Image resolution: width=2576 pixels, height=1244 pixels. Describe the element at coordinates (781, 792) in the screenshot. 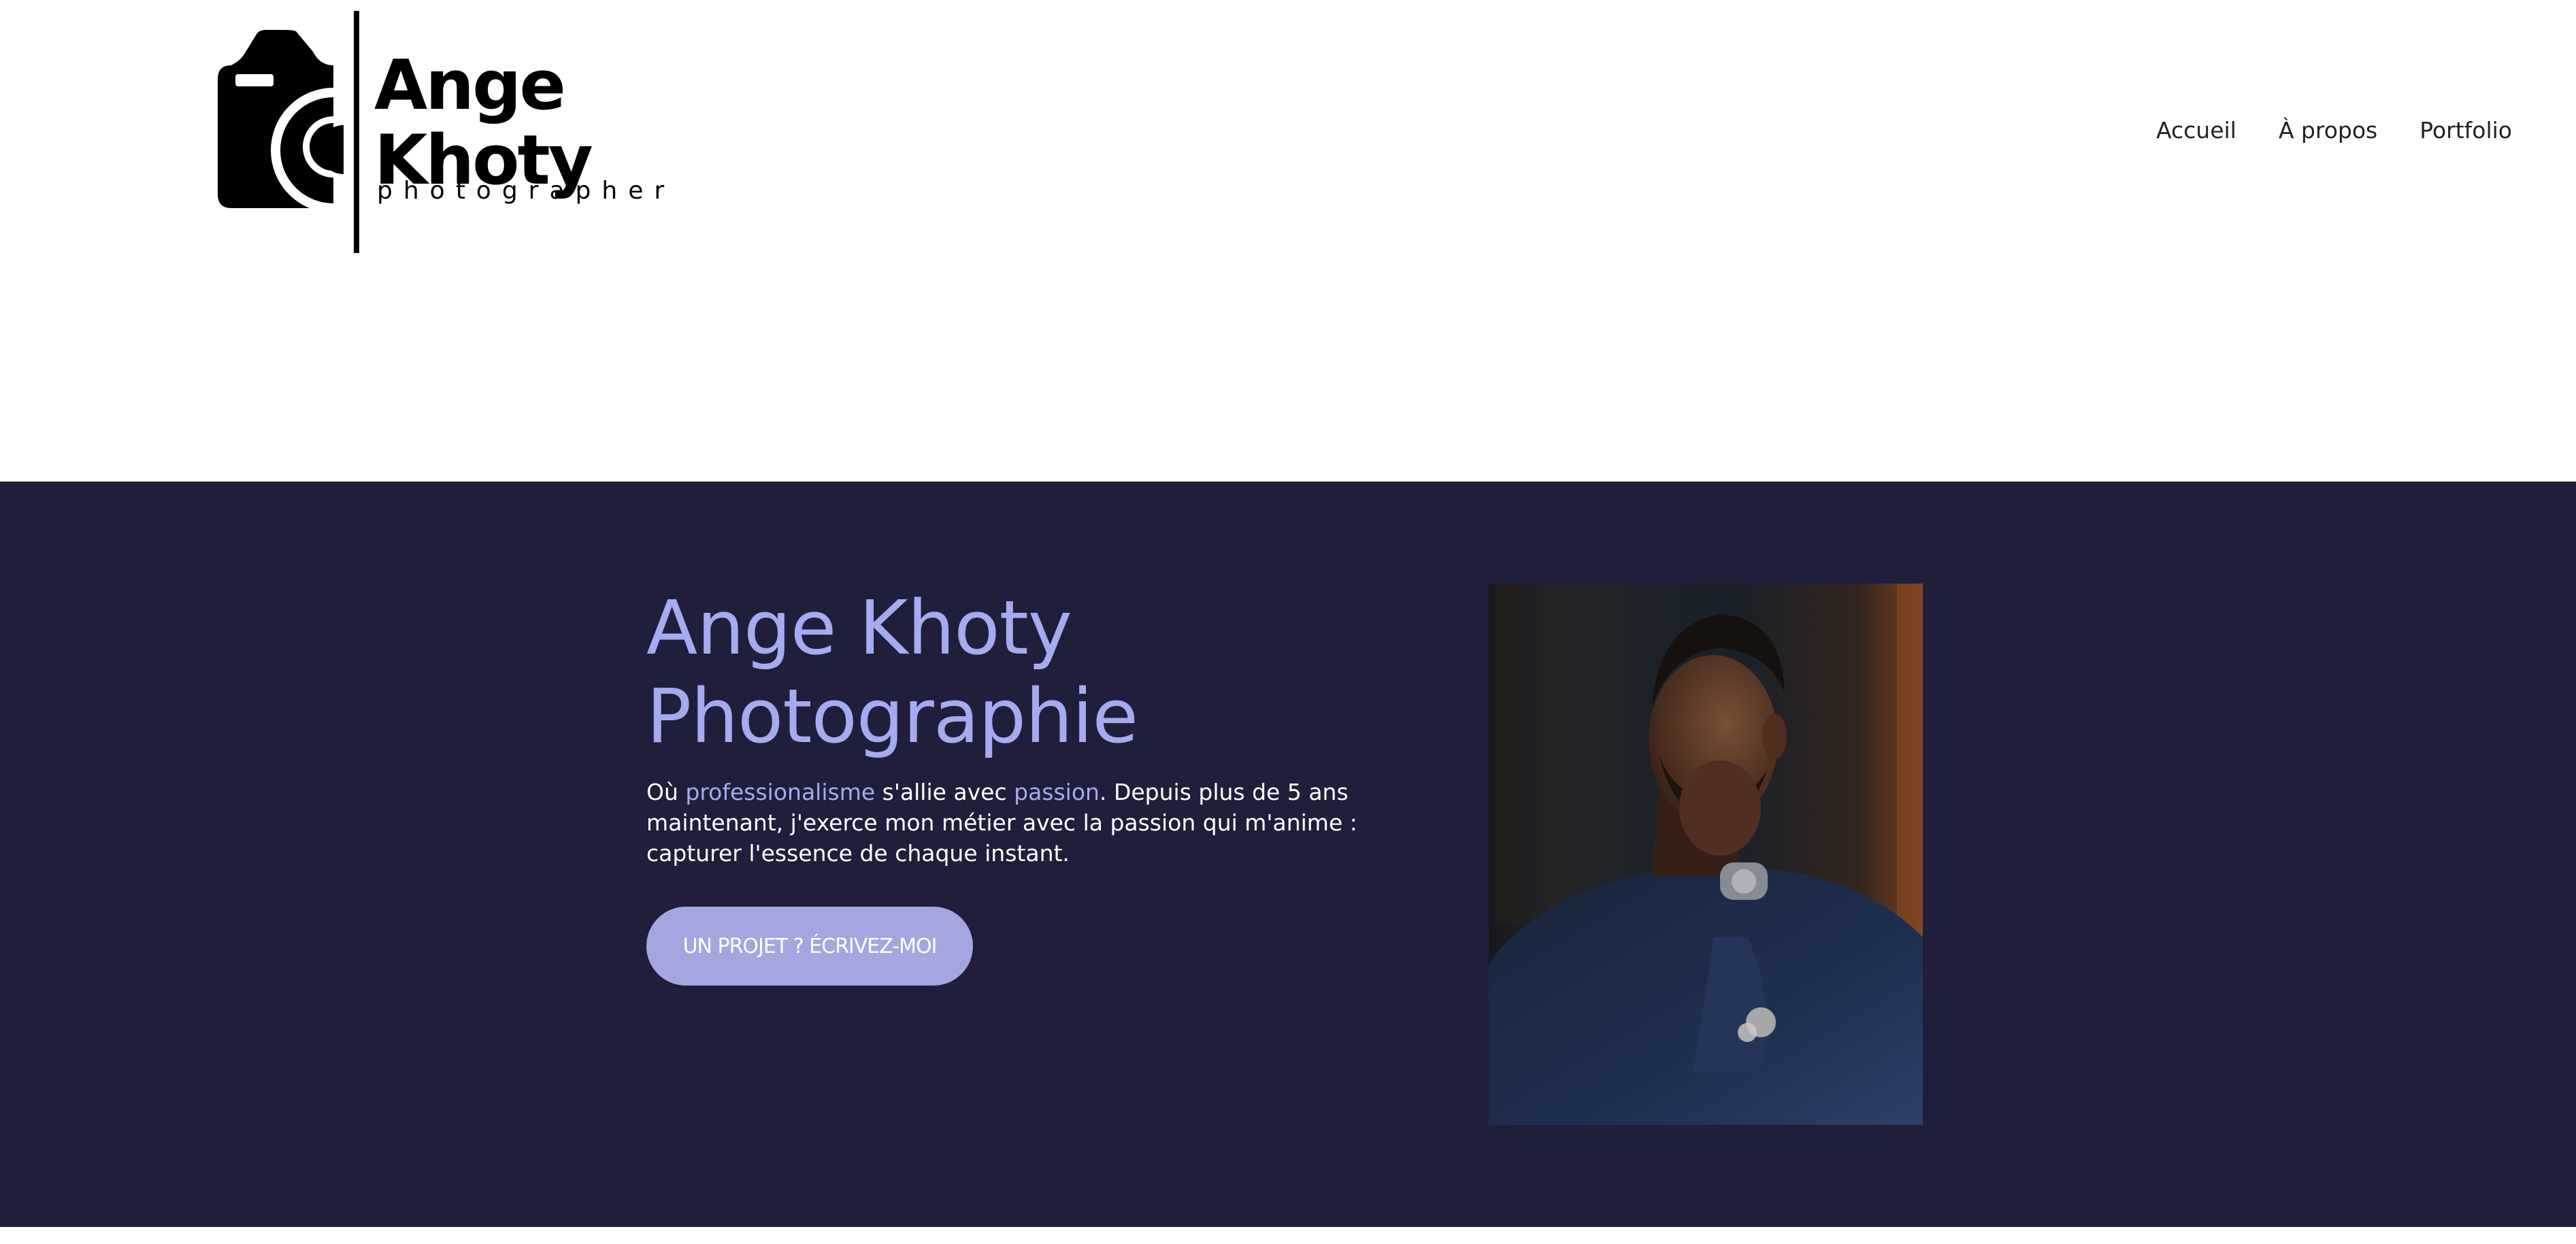

I see `highlight-professionalisme: professionalisme` at that location.